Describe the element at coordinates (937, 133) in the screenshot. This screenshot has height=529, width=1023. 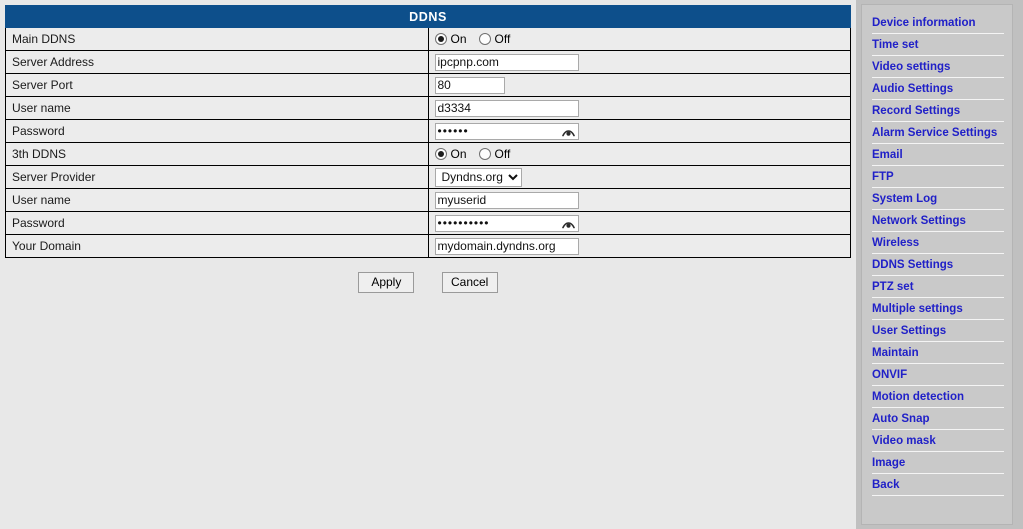
I see `sidebar-item-alarm-service-settings: Alarm Service Settings` at that location.